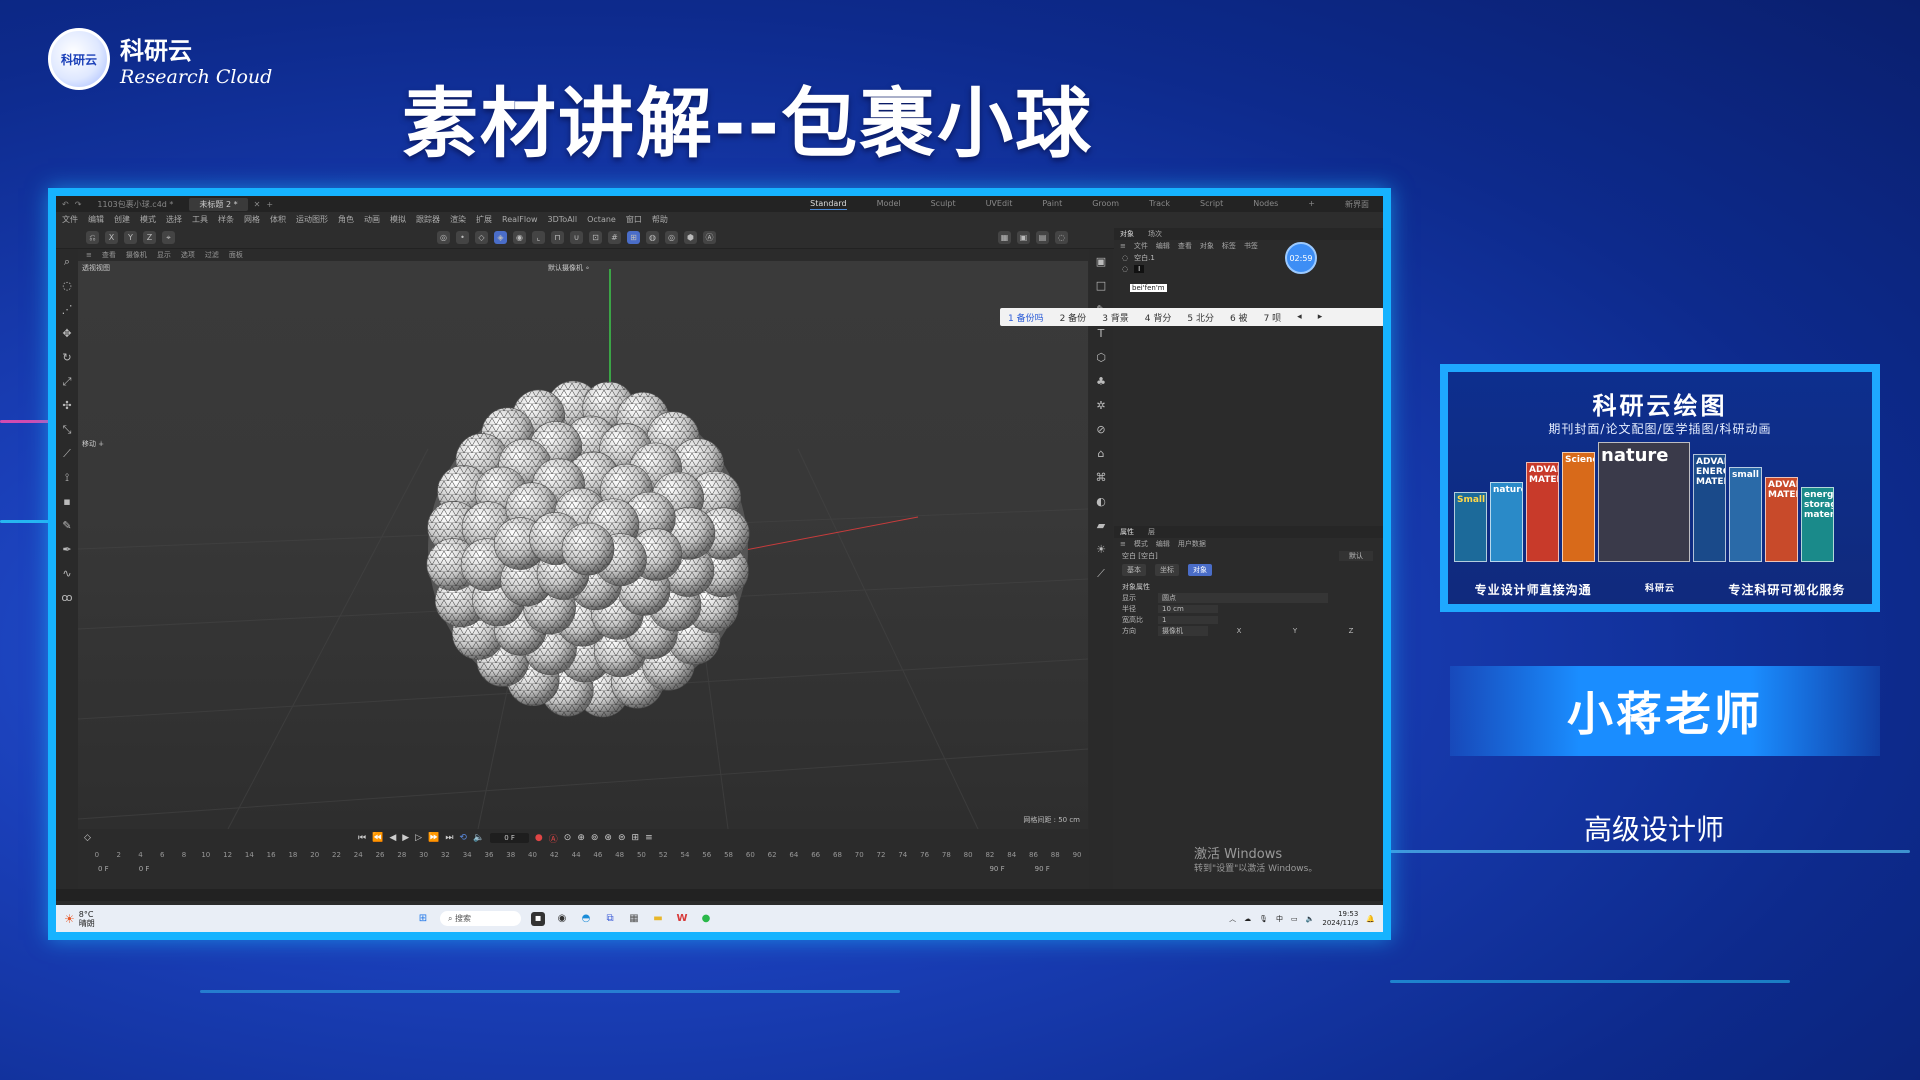 The width and height of the screenshot is (1920, 1080). I want to click on ime-candidate-bar: 1 备份吗 2 备份 3 背景 4 背分 5 北分 6 被 7 呗 ◂ ▸, so click(1191, 317).